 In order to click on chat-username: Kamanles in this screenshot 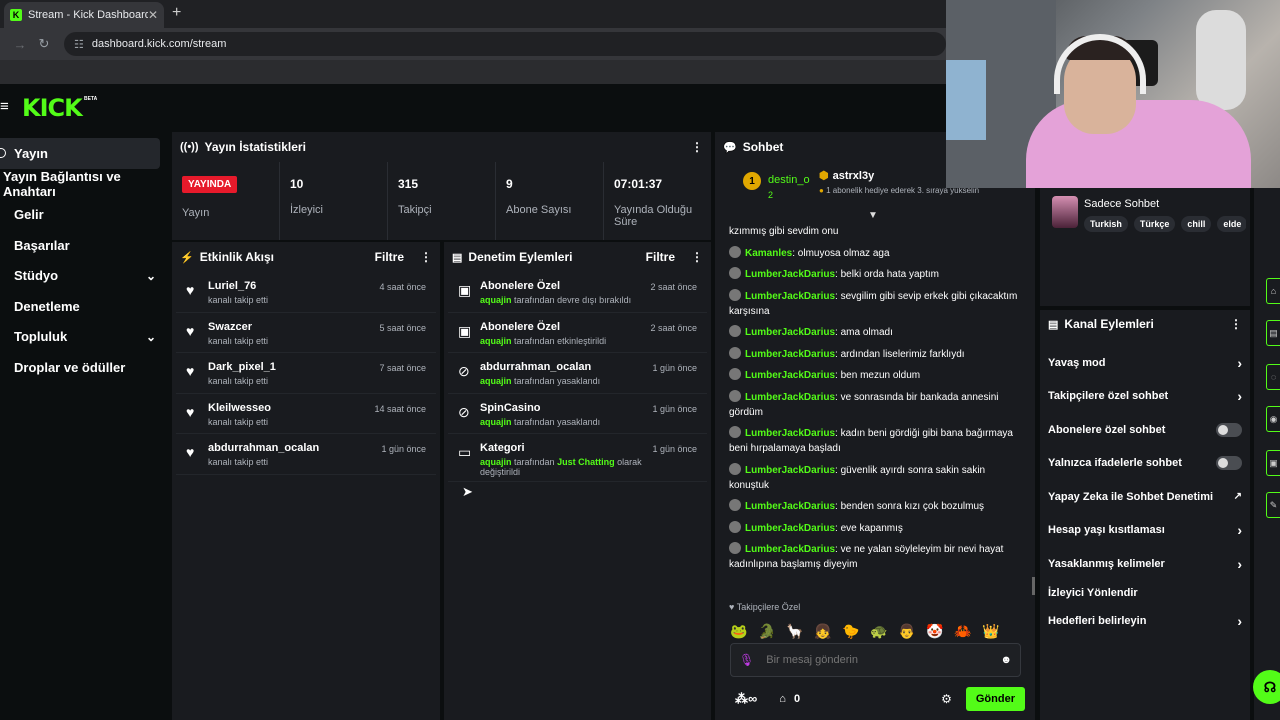, I will do `click(768, 253)`.